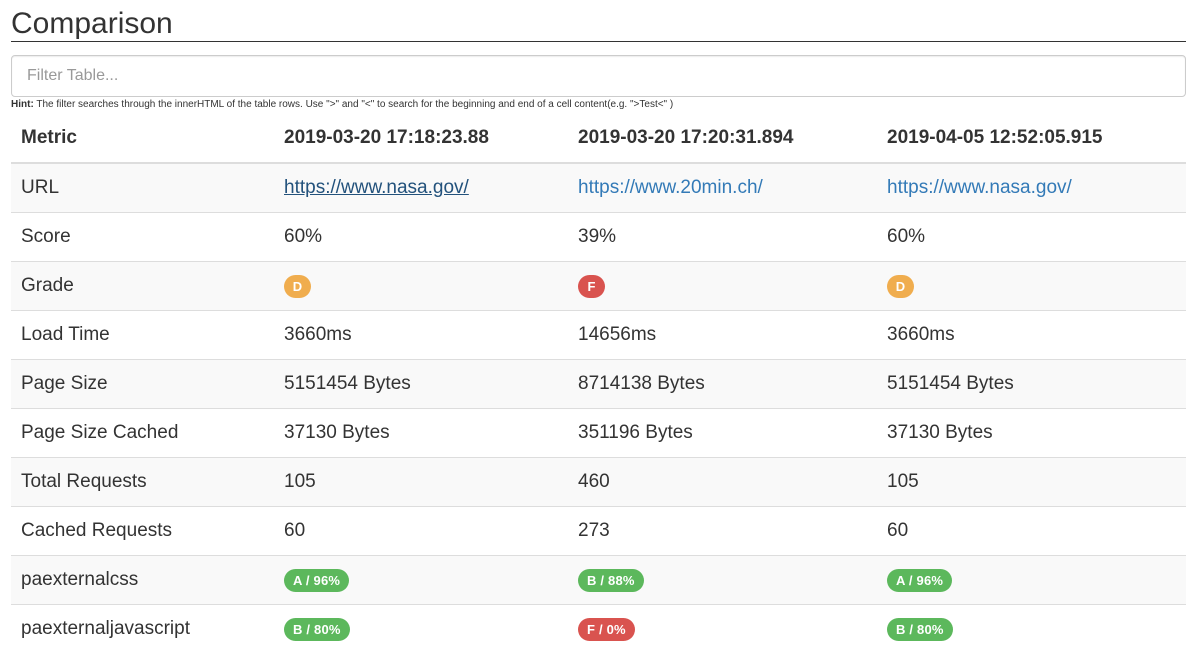 The height and width of the screenshot is (653, 1204). What do you see at coordinates (142, 482) in the screenshot?
I see `metric-label: Total Requests` at bounding box center [142, 482].